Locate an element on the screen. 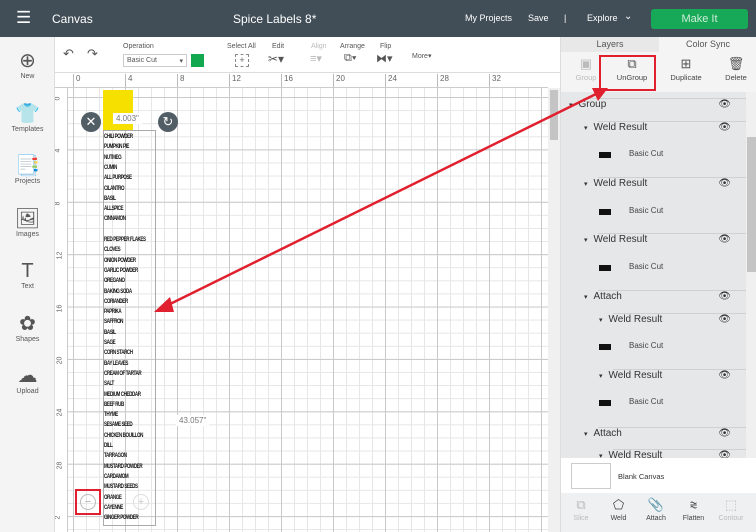 This screenshot has height=532, width=756. arrow-head is located at coordinates (164, 304).